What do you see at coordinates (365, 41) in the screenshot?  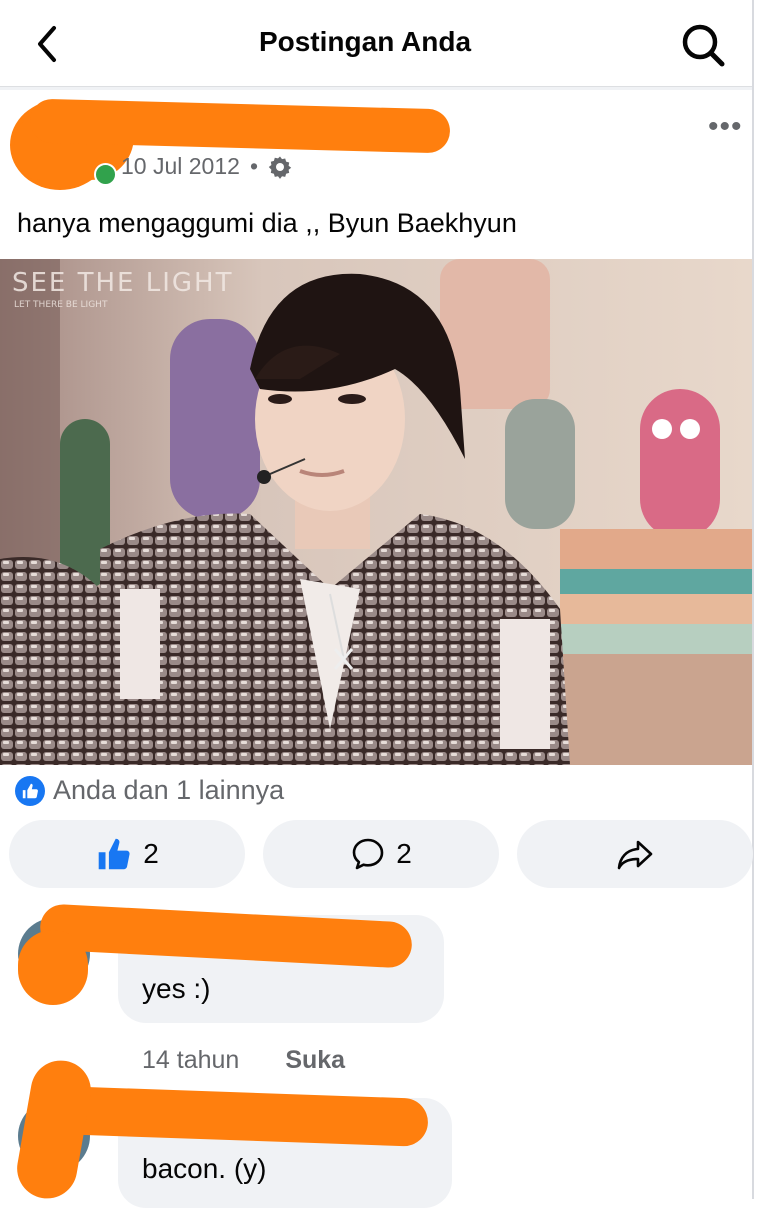 I see `page-title: Postingan Anda` at bounding box center [365, 41].